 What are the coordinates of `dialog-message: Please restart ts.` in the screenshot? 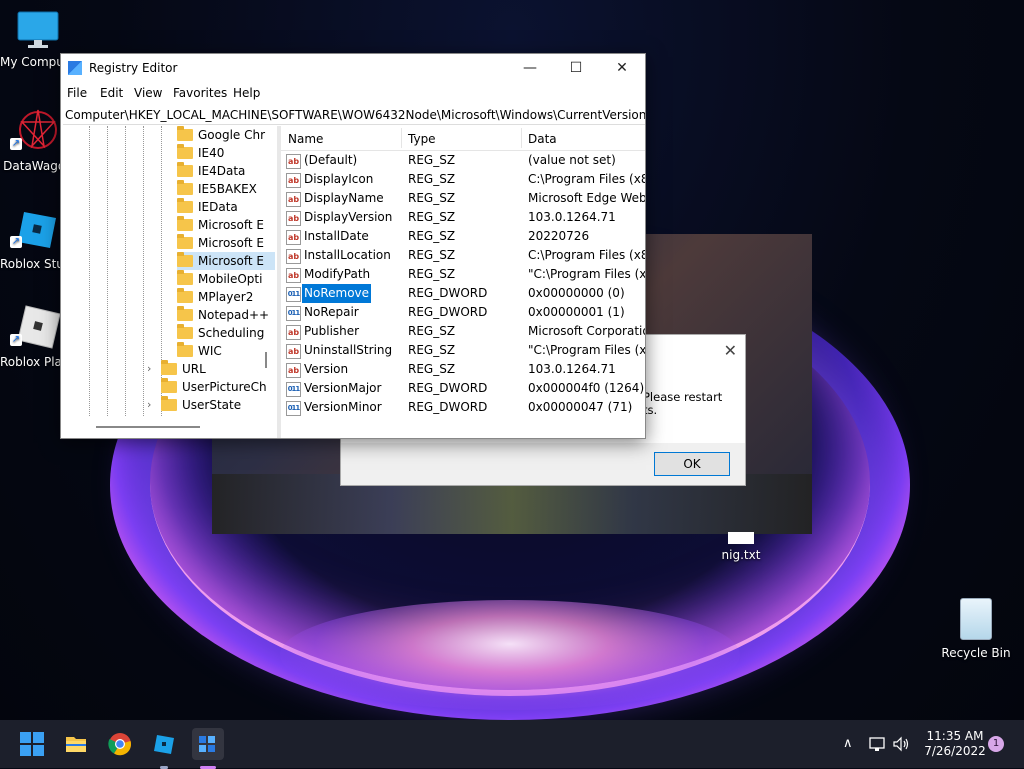 It's located at (693, 404).